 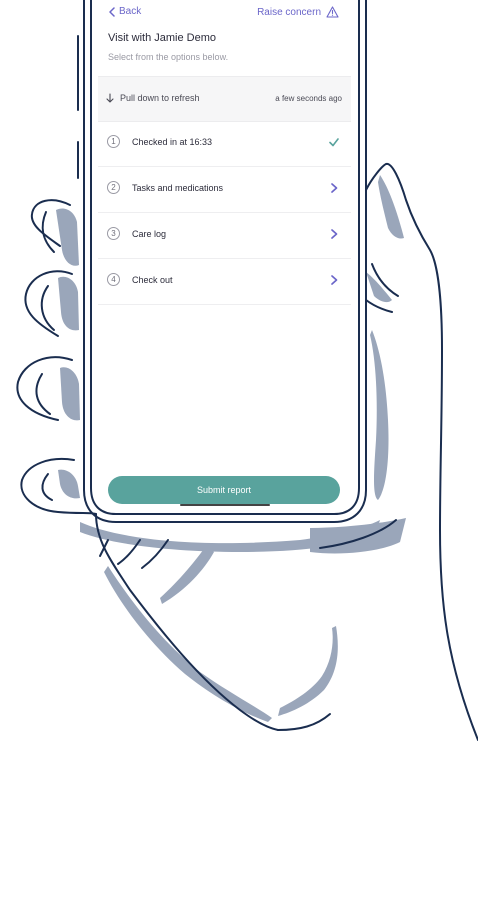 What do you see at coordinates (224, 282) in the screenshot?
I see `list-item: 4 Check out` at bounding box center [224, 282].